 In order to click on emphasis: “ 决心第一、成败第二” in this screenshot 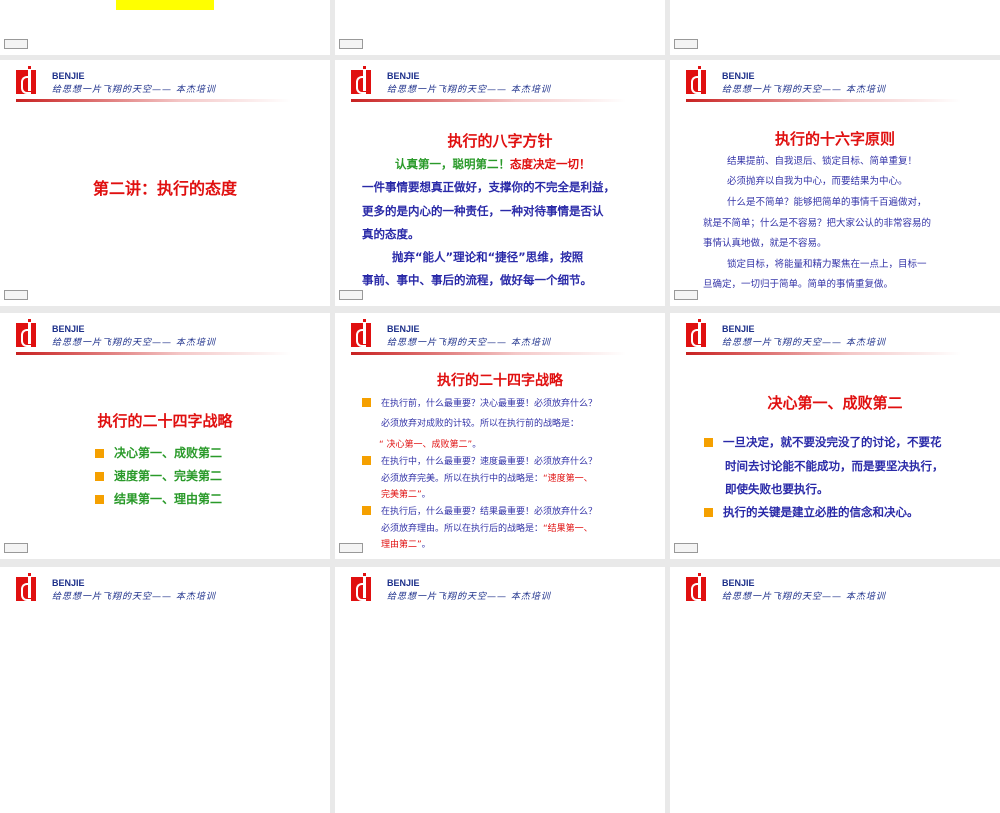, I will do `click(426, 445)`.